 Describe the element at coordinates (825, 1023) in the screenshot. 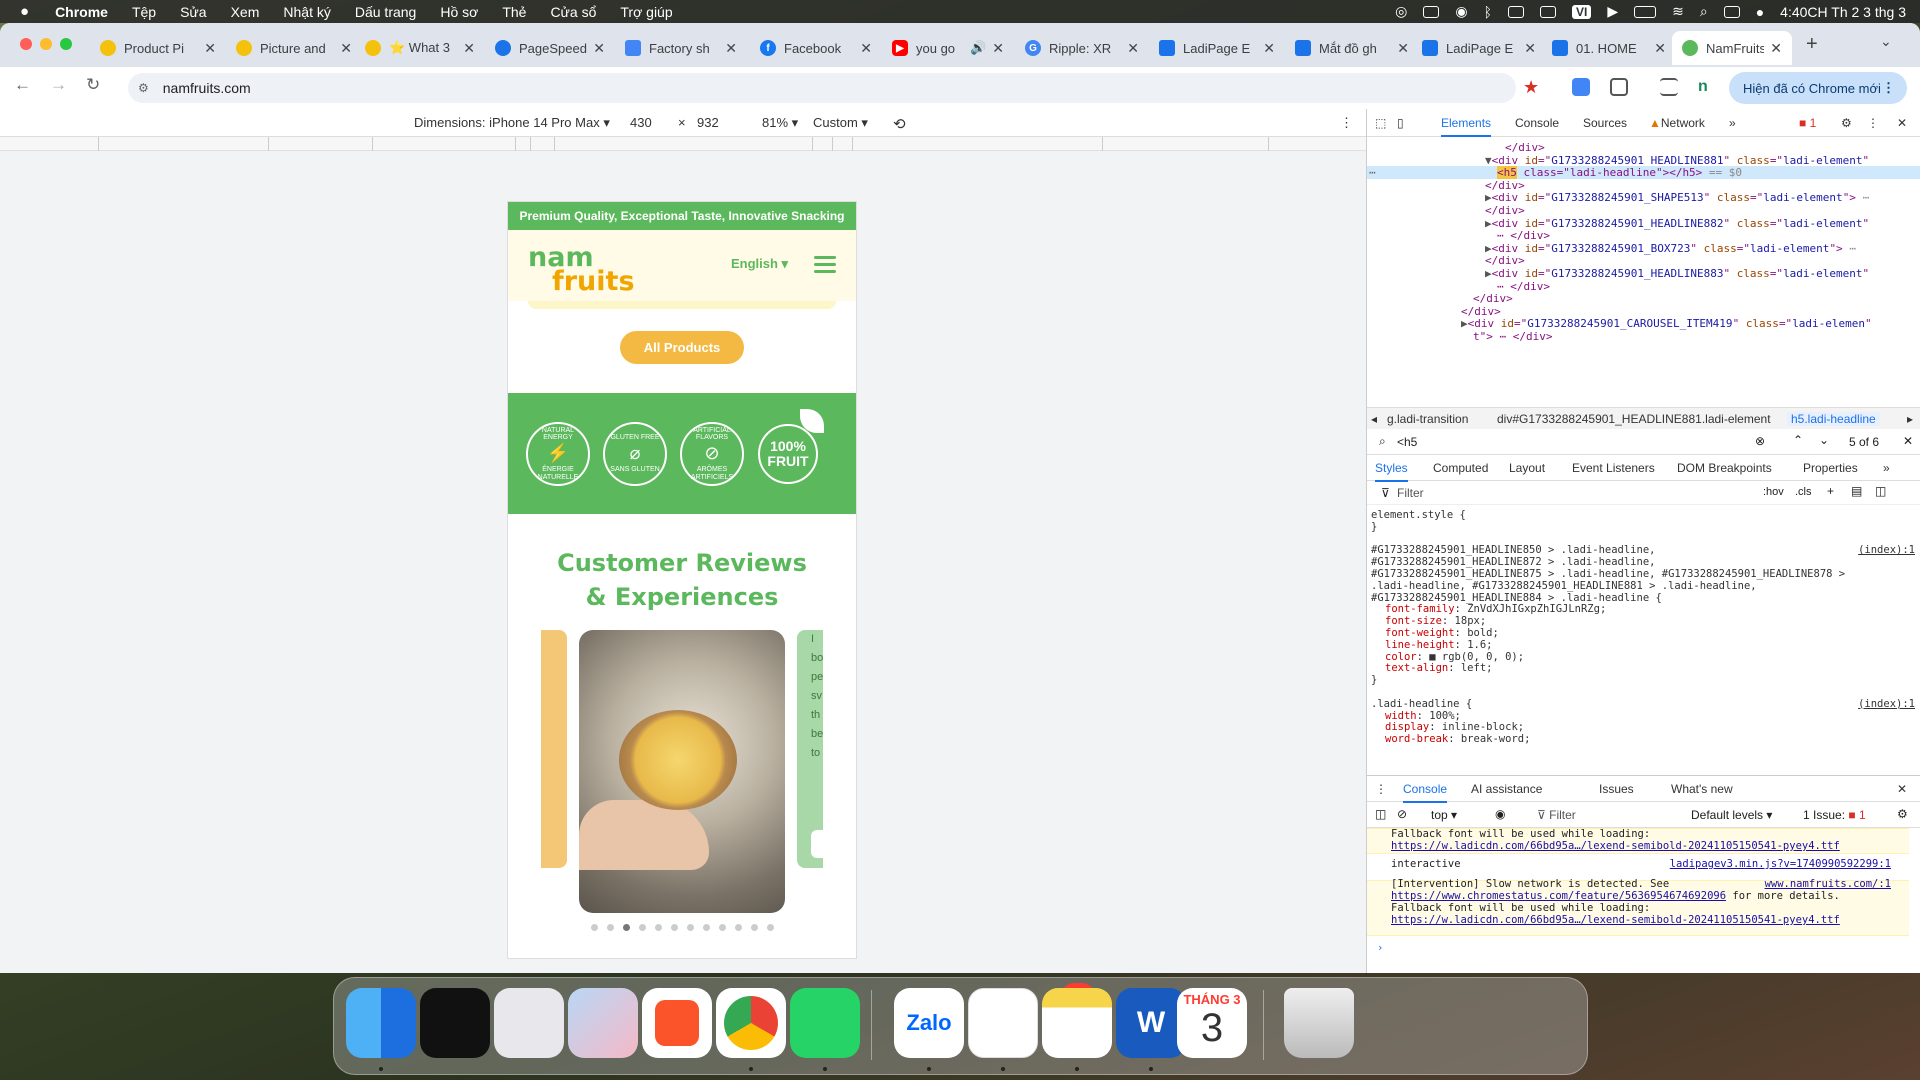

I see `whatsapp-icon` at that location.